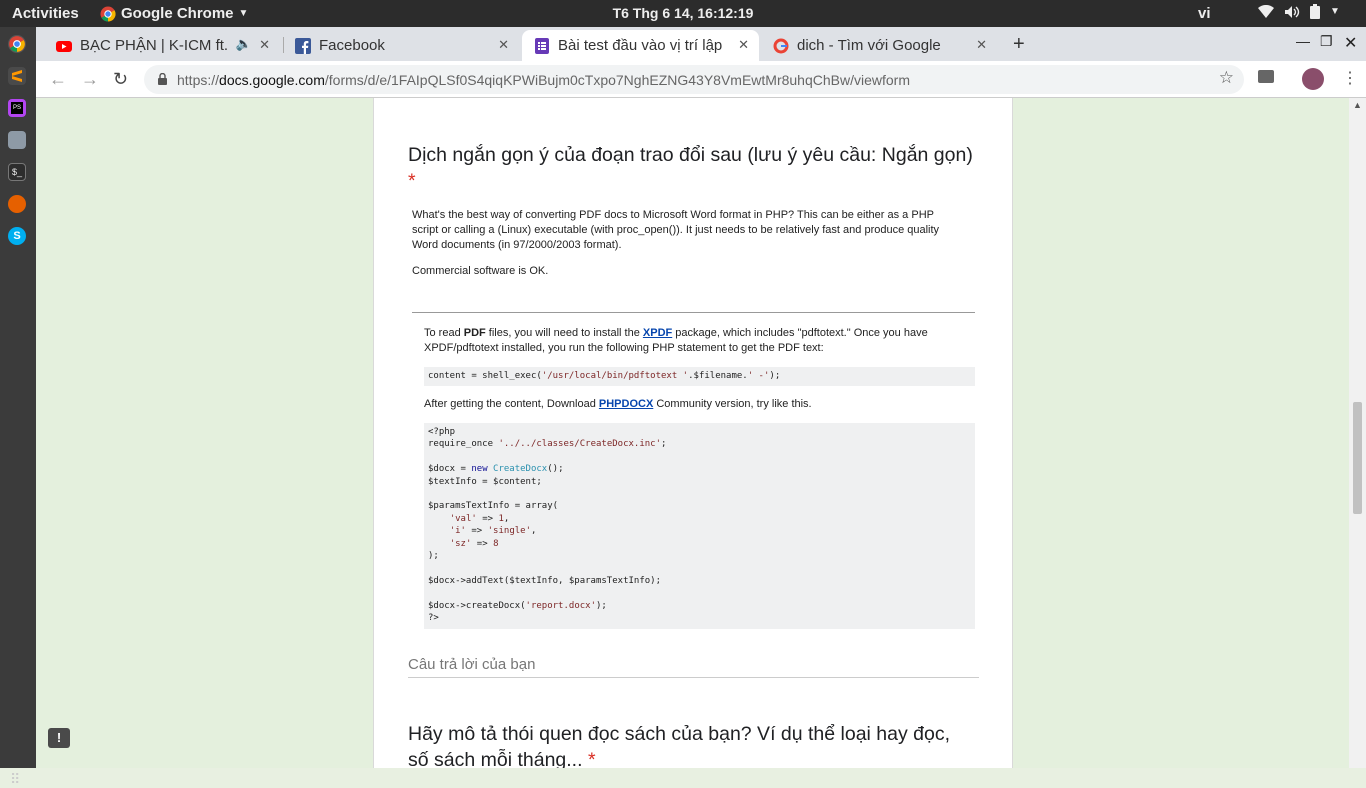 The width and height of the screenshot is (1366, 788). I want to click on speaker-icon: 🔈, so click(243, 43).